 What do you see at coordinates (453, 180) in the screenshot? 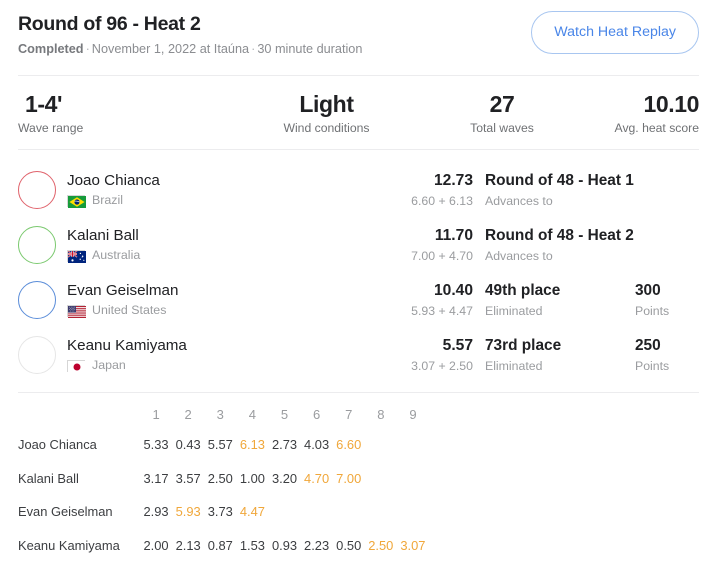
I see `athlete-total-score: 12.73` at bounding box center [453, 180].